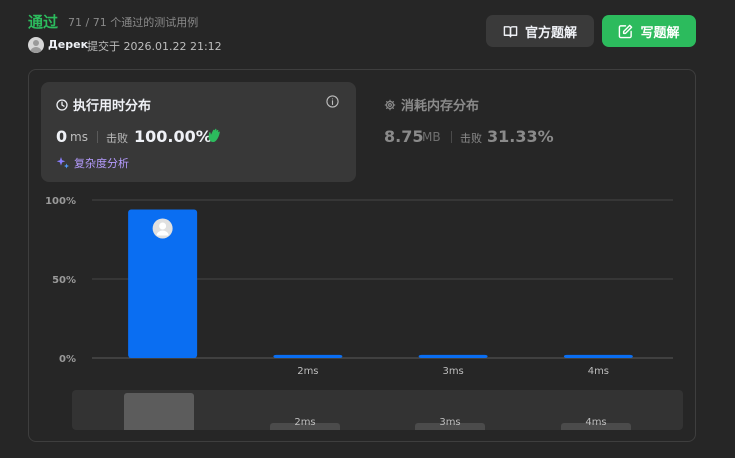 Image resolution: width=735 pixels, height=458 pixels. What do you see at coordinates (64, 280) in the screenshot?
I see `y-tick-label: 50%` at bounding box center [64, 280].